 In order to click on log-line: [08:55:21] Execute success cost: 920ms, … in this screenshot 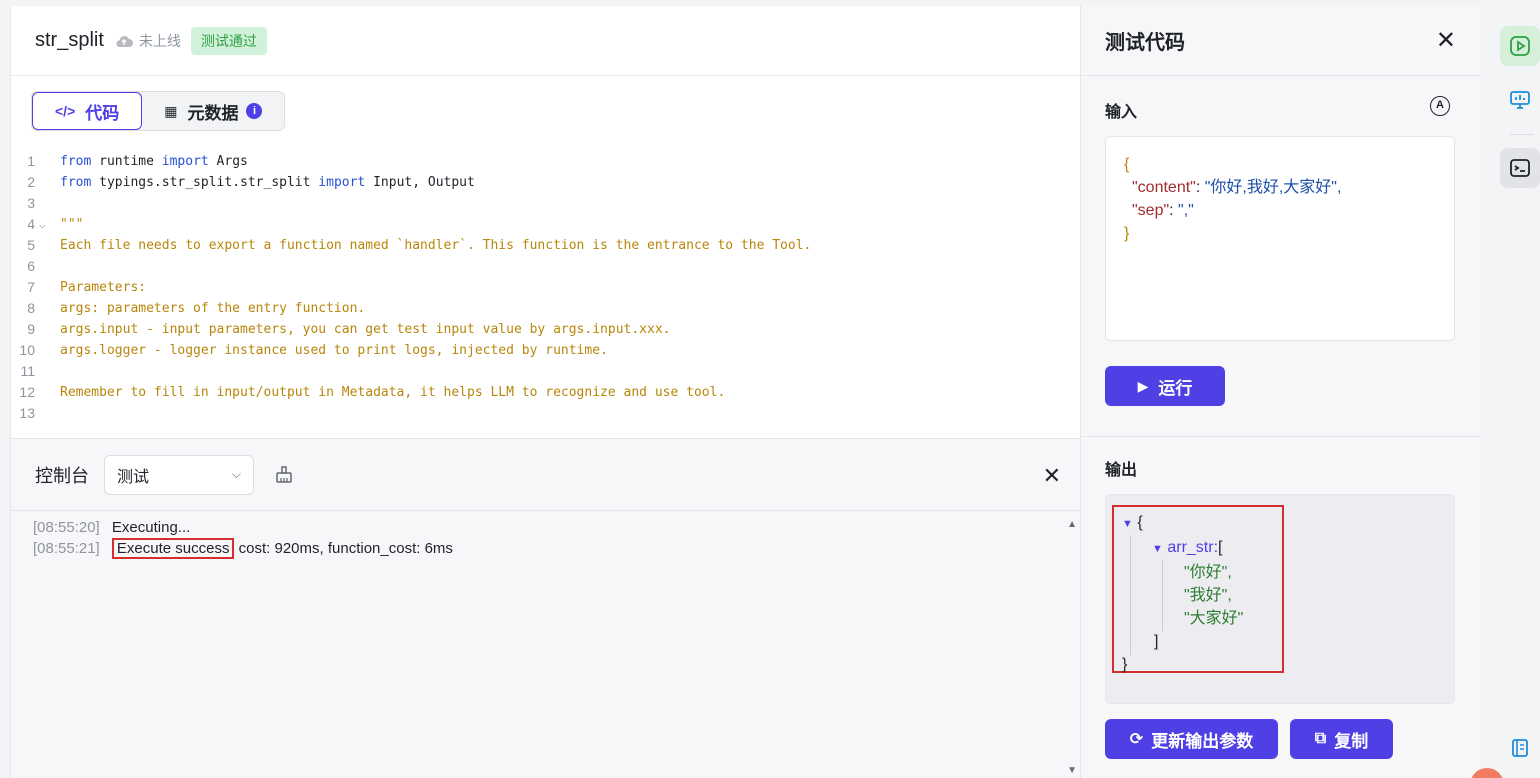, I will do `click(557, 548)`.